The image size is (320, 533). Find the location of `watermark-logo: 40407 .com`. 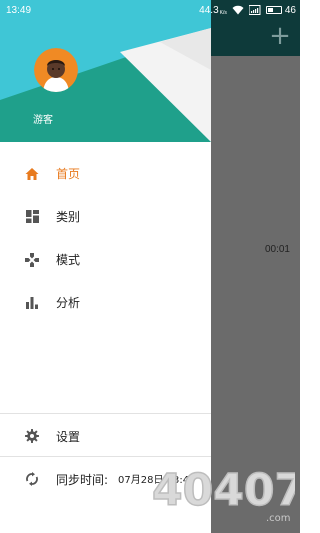

watermark-logo: 40407 .com is located at coordinates (223, 494).